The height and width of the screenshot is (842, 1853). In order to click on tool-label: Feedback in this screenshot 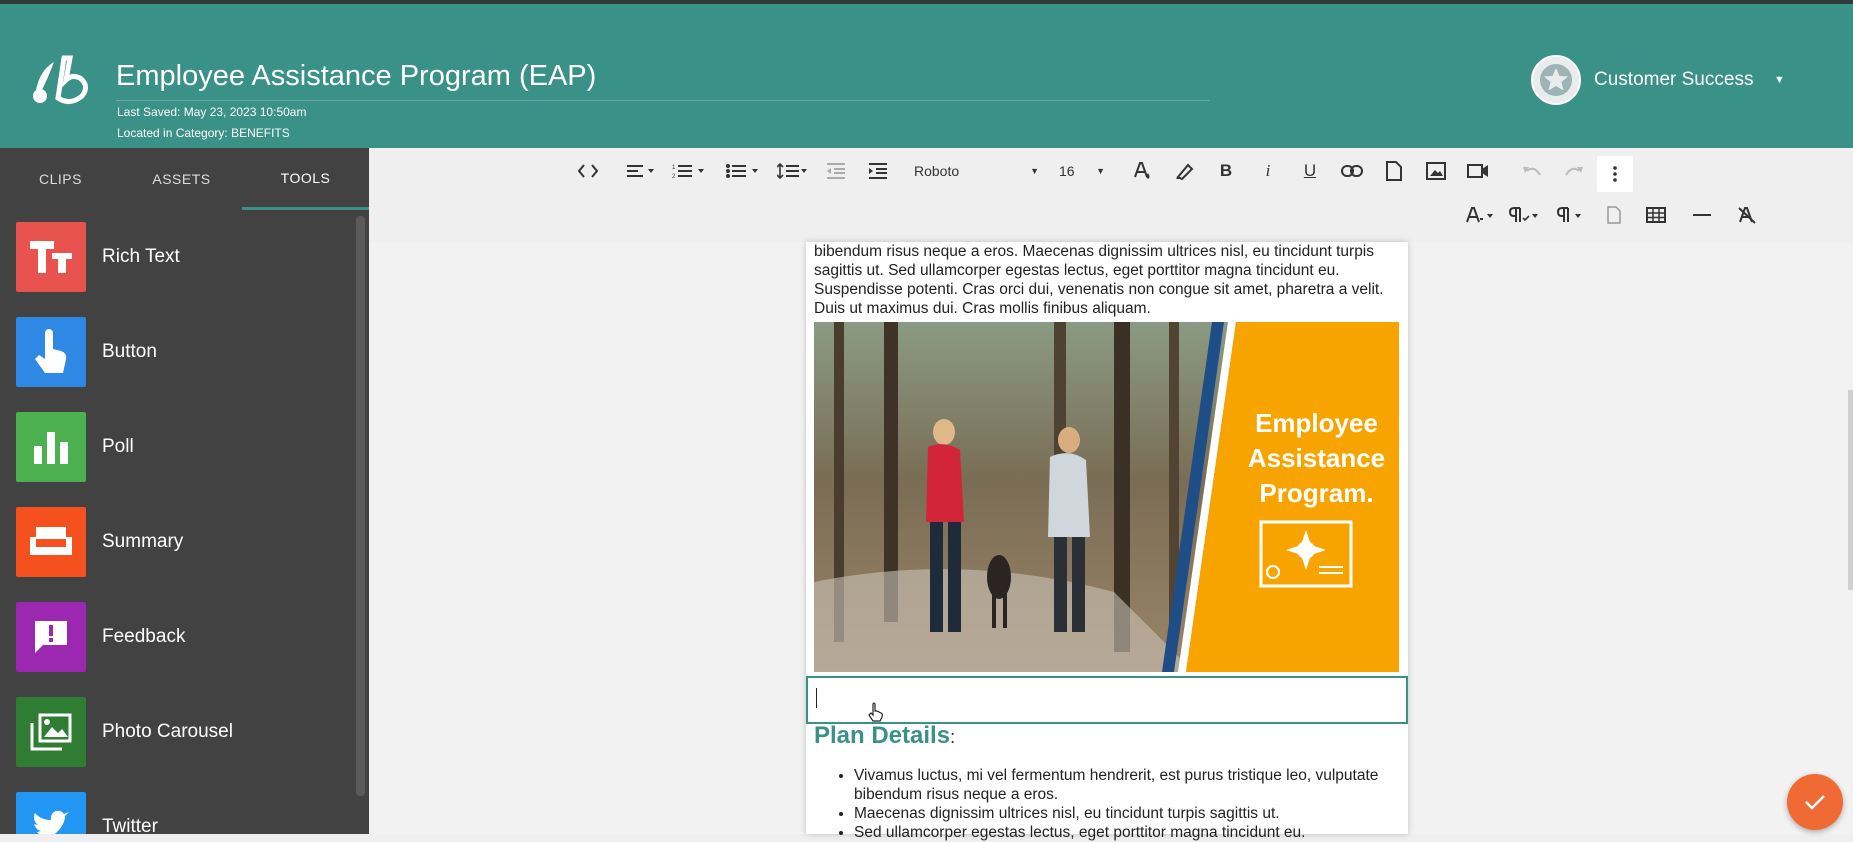, I will do `click(144, 636)`.